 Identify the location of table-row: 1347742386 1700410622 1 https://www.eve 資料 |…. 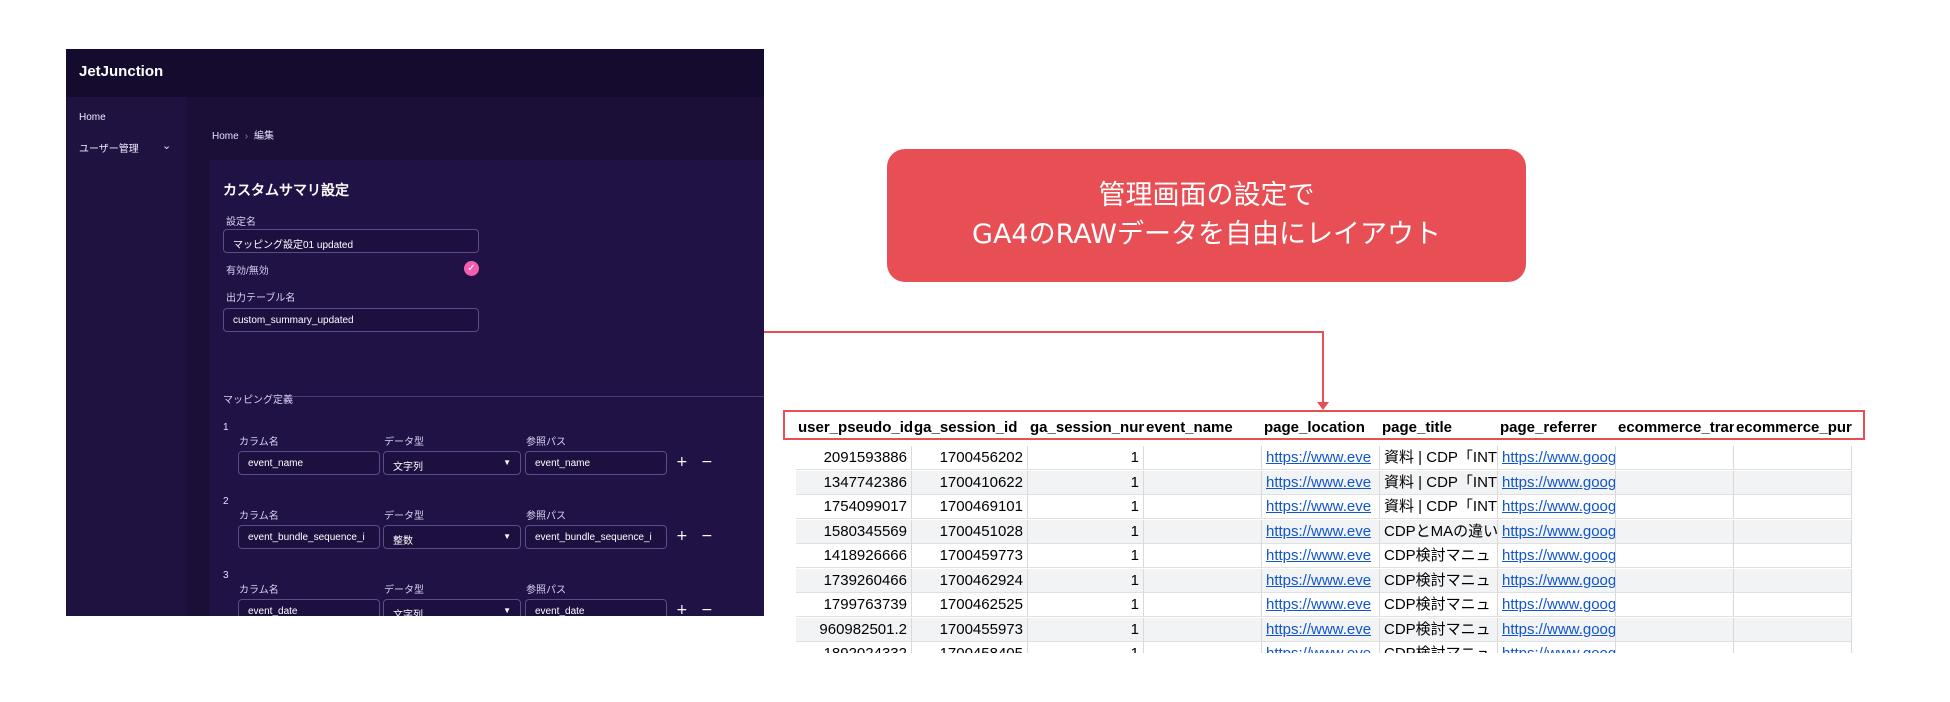
(1324, 482).